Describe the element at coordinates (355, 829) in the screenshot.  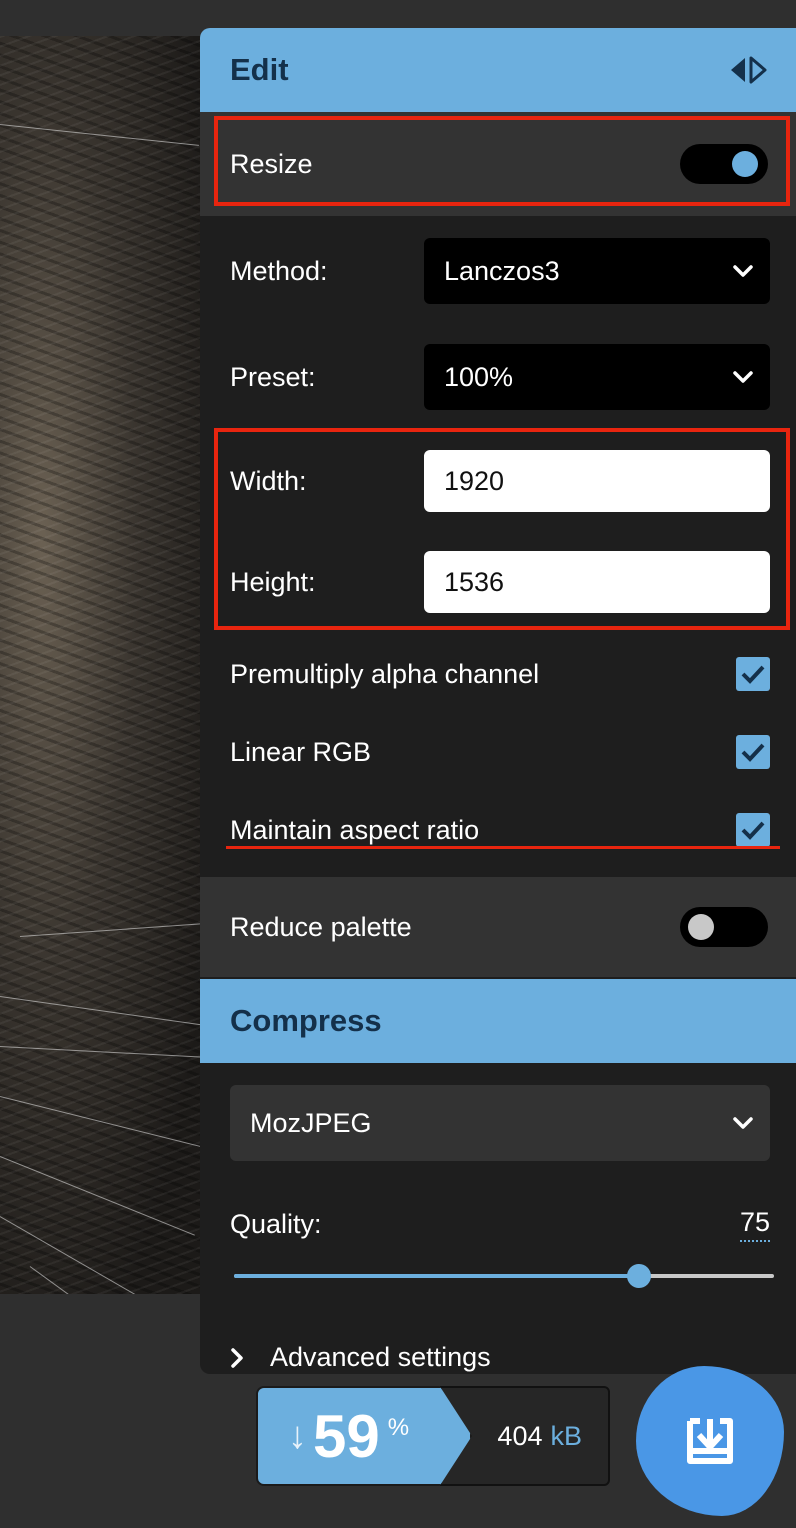
I see `aspect-ratio-label: Maintain aspect ratio` at that location.